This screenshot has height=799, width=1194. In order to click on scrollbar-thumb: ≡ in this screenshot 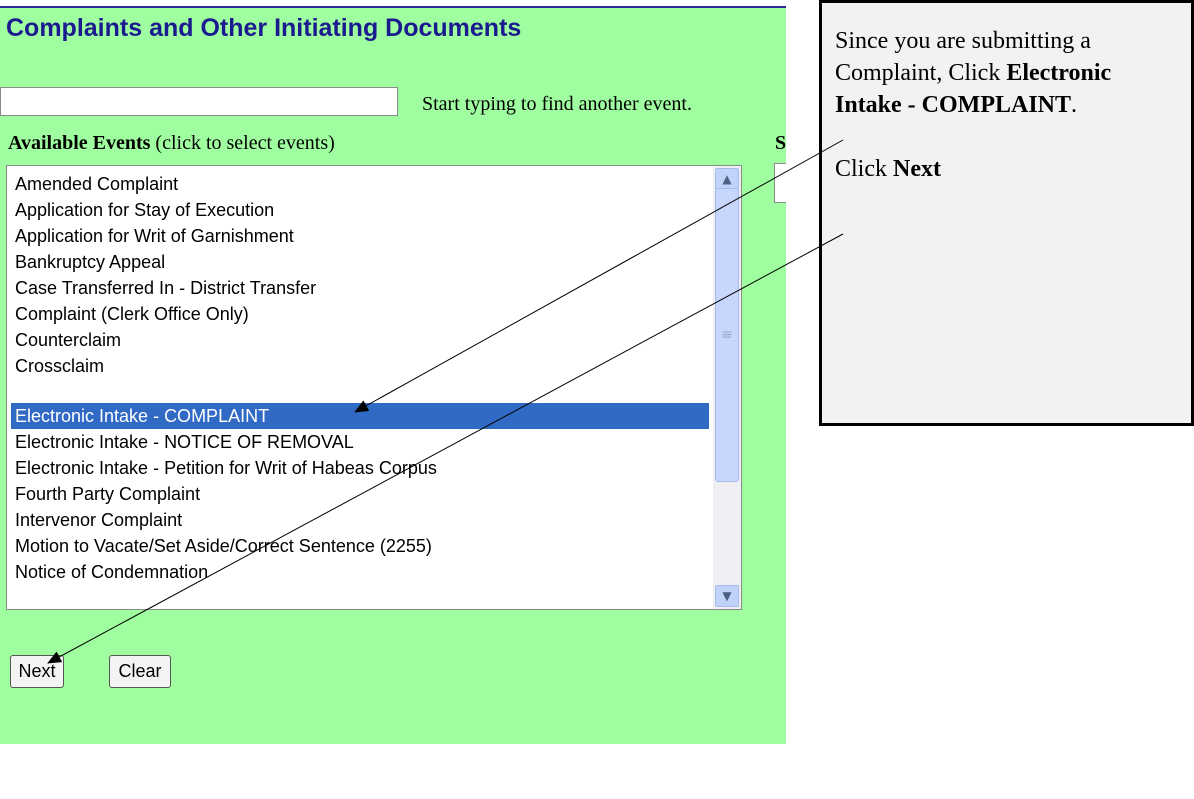, I will do `click(727, 335)`.